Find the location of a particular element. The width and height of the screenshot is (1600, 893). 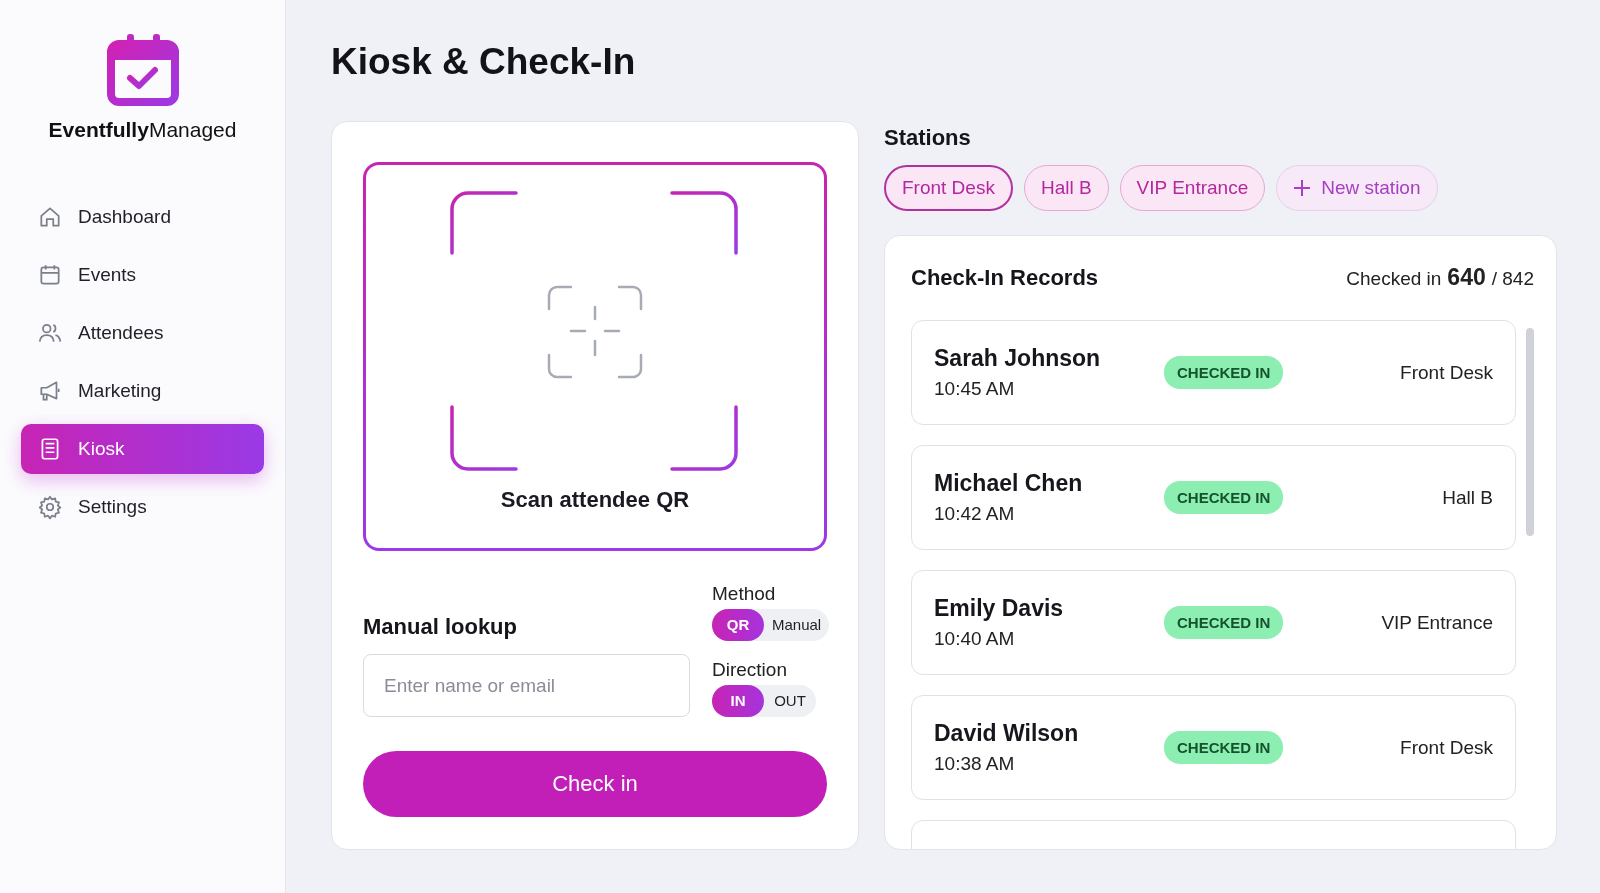

attendee-name: Sarah Johnson is located at coordinates (1018, 358).